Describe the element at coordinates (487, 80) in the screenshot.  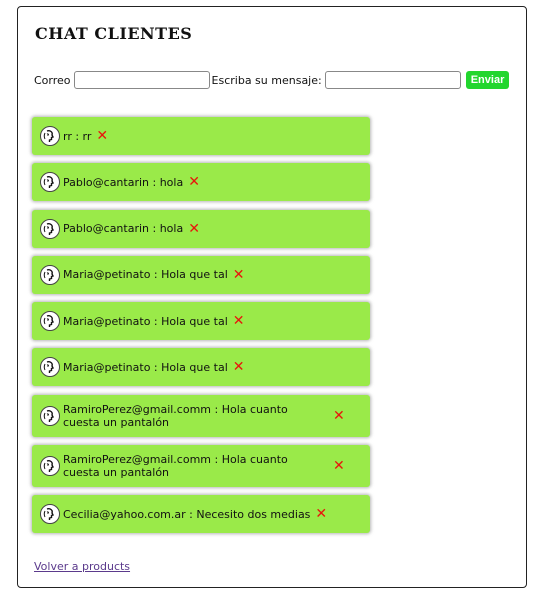
I see `send-button: Enviar` at that location.